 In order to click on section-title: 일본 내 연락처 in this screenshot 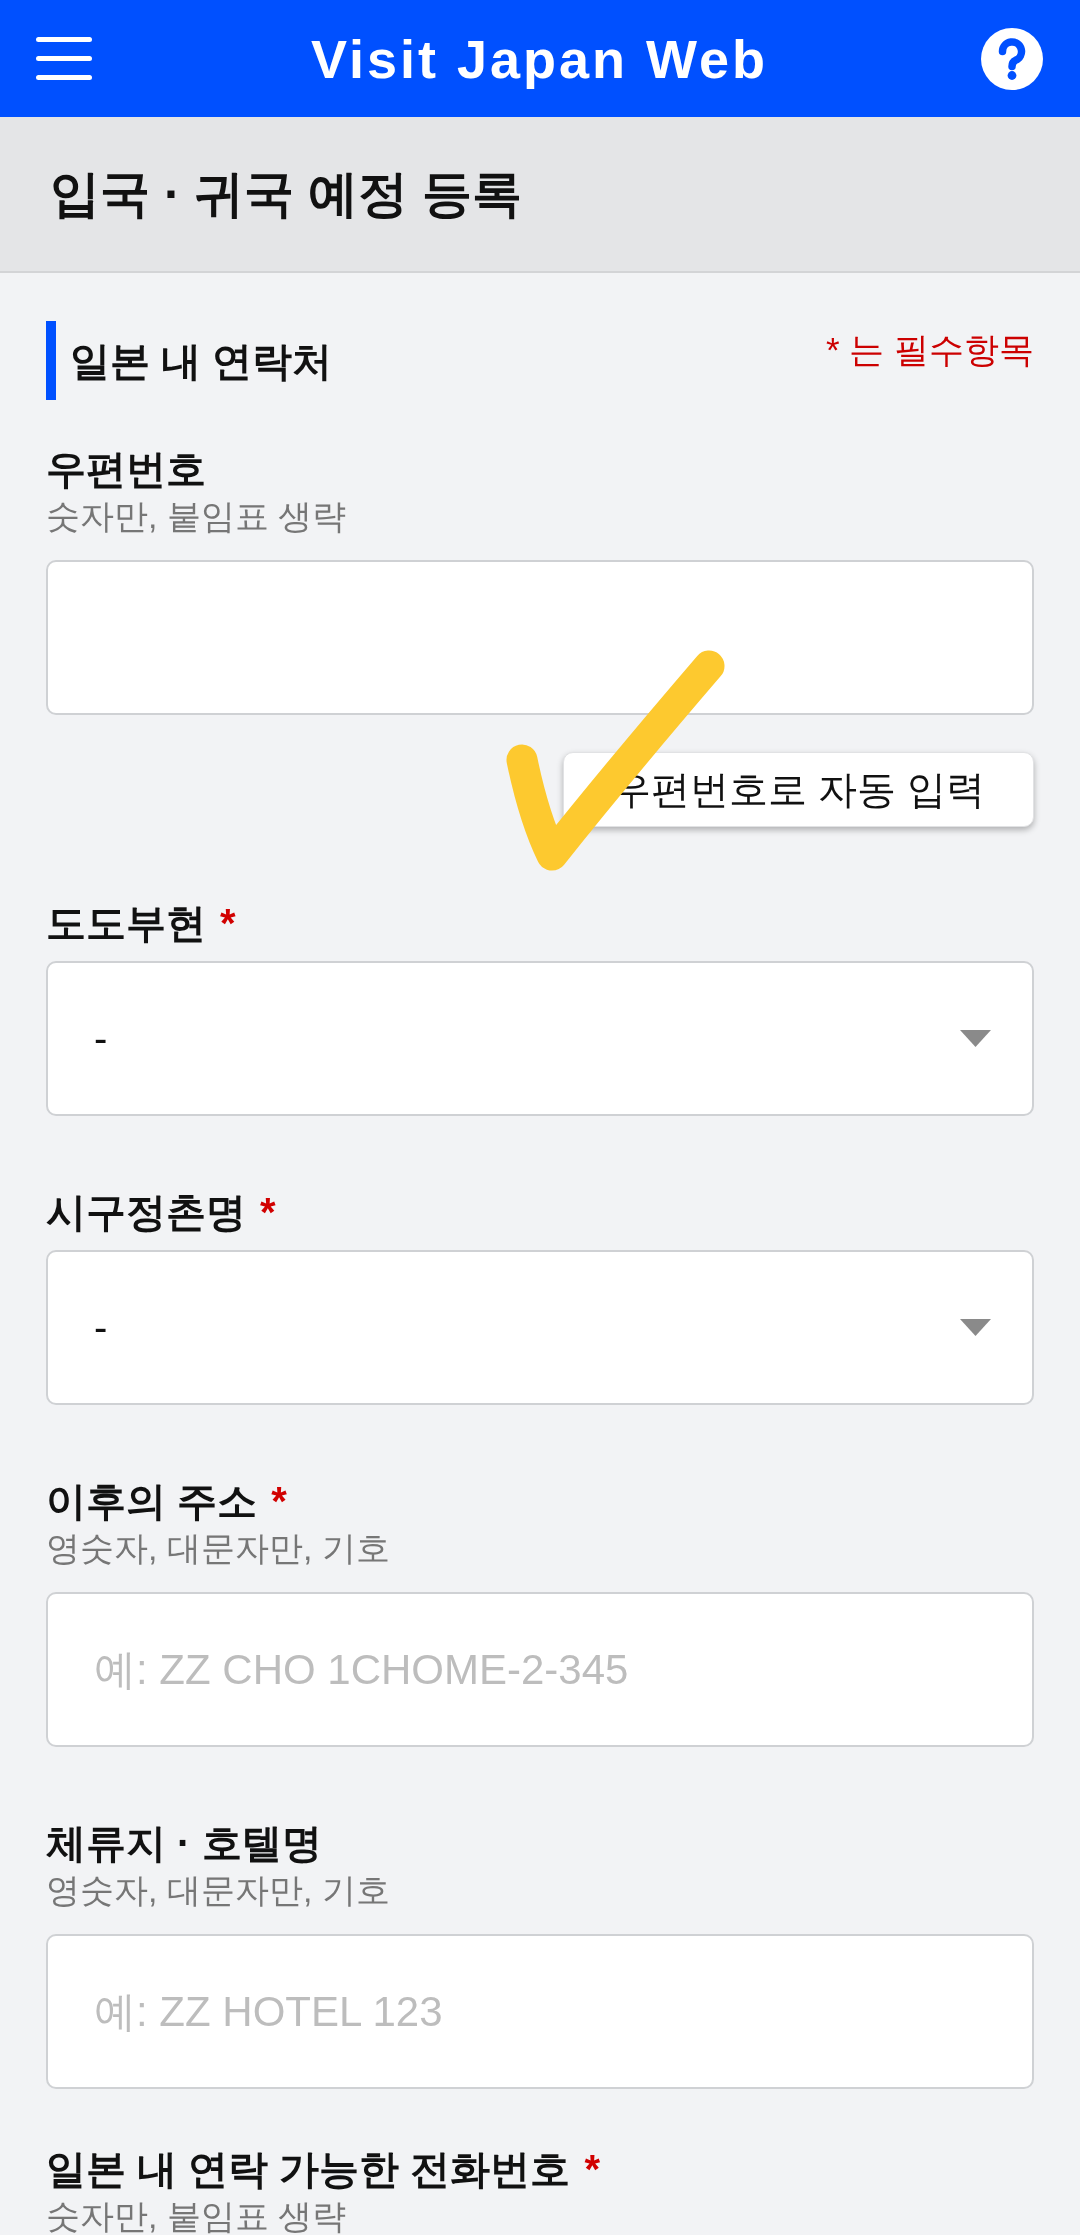, I will do `click(201, 361)`.